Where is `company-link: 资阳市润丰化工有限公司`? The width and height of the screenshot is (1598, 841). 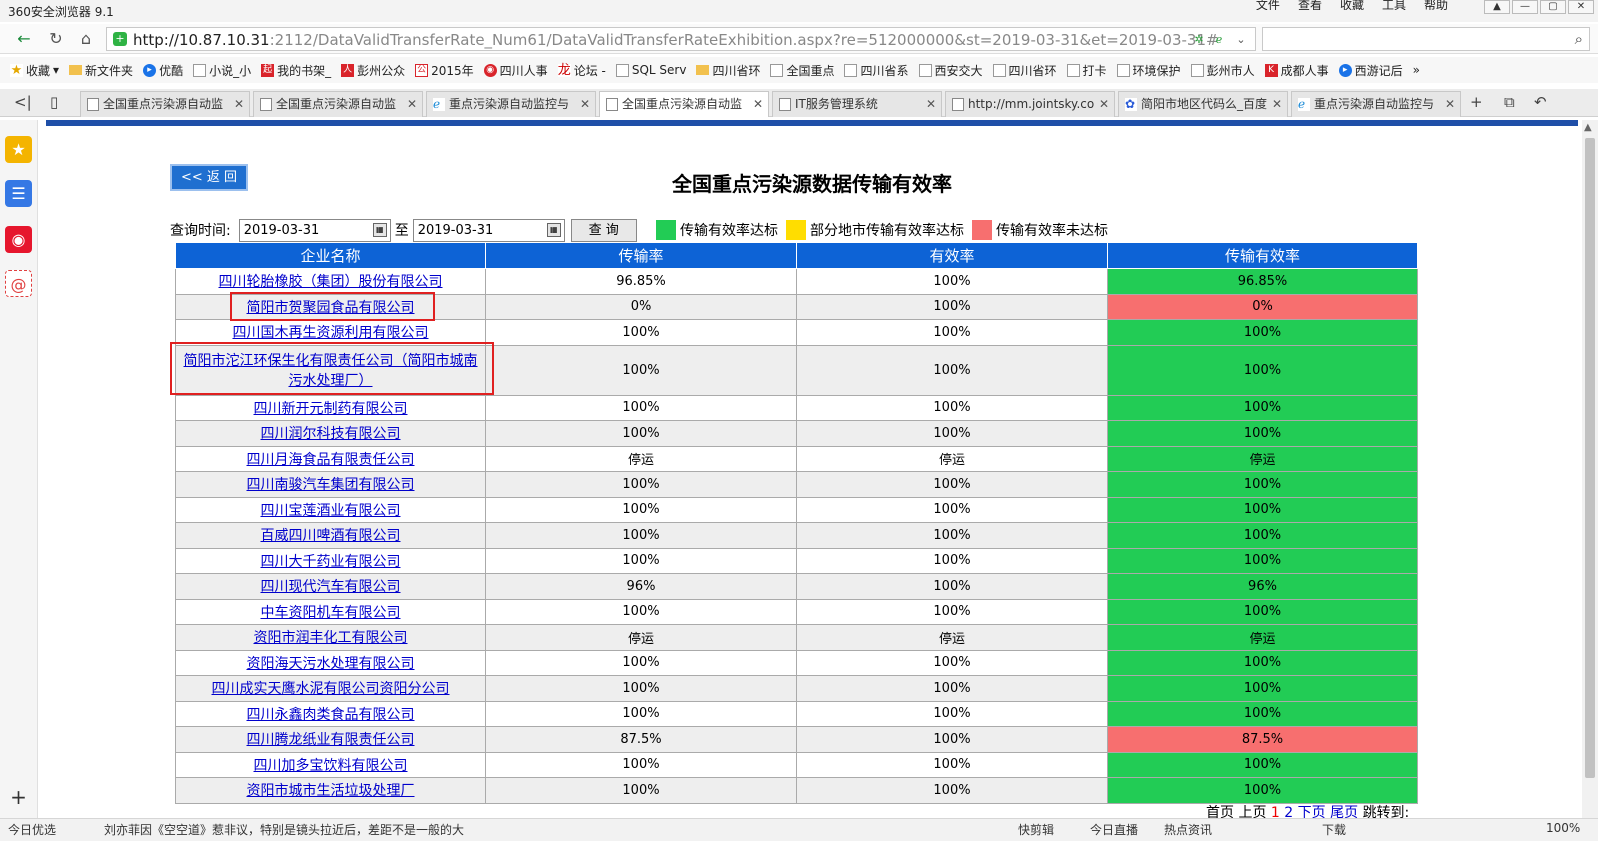
company-link: 资阳市润丰化工有限公司 is located at coordinates (331, 638).